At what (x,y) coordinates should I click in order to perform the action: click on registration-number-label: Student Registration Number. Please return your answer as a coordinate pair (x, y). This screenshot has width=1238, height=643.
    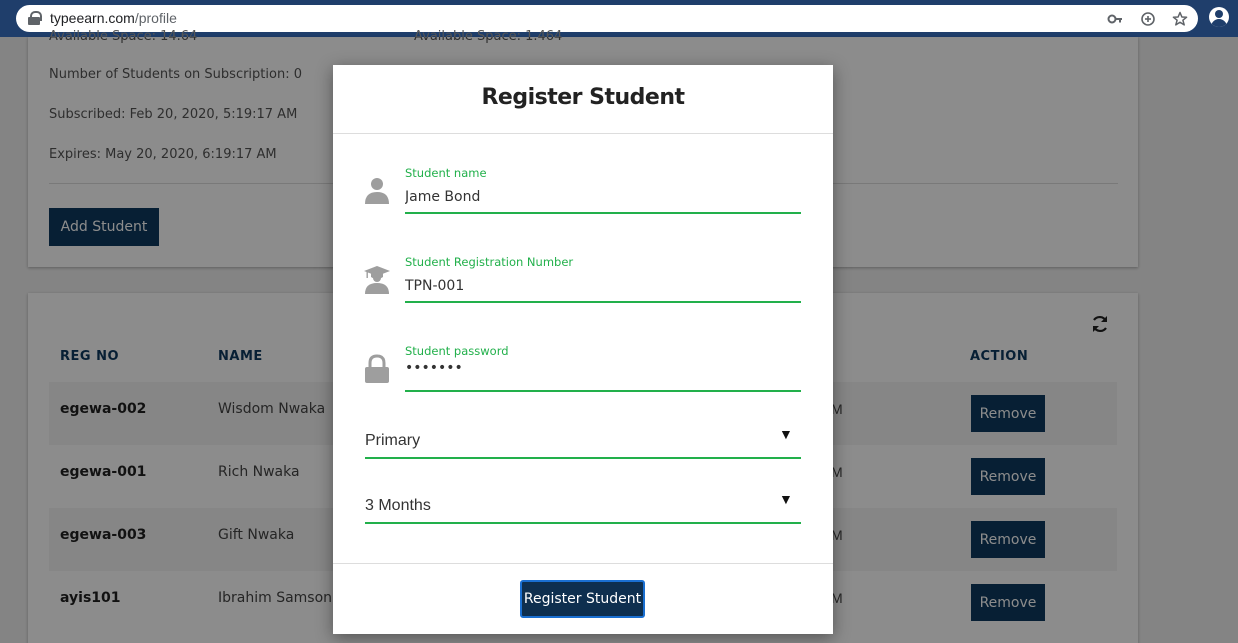
    Looking at the image, I should click on (489, 262).